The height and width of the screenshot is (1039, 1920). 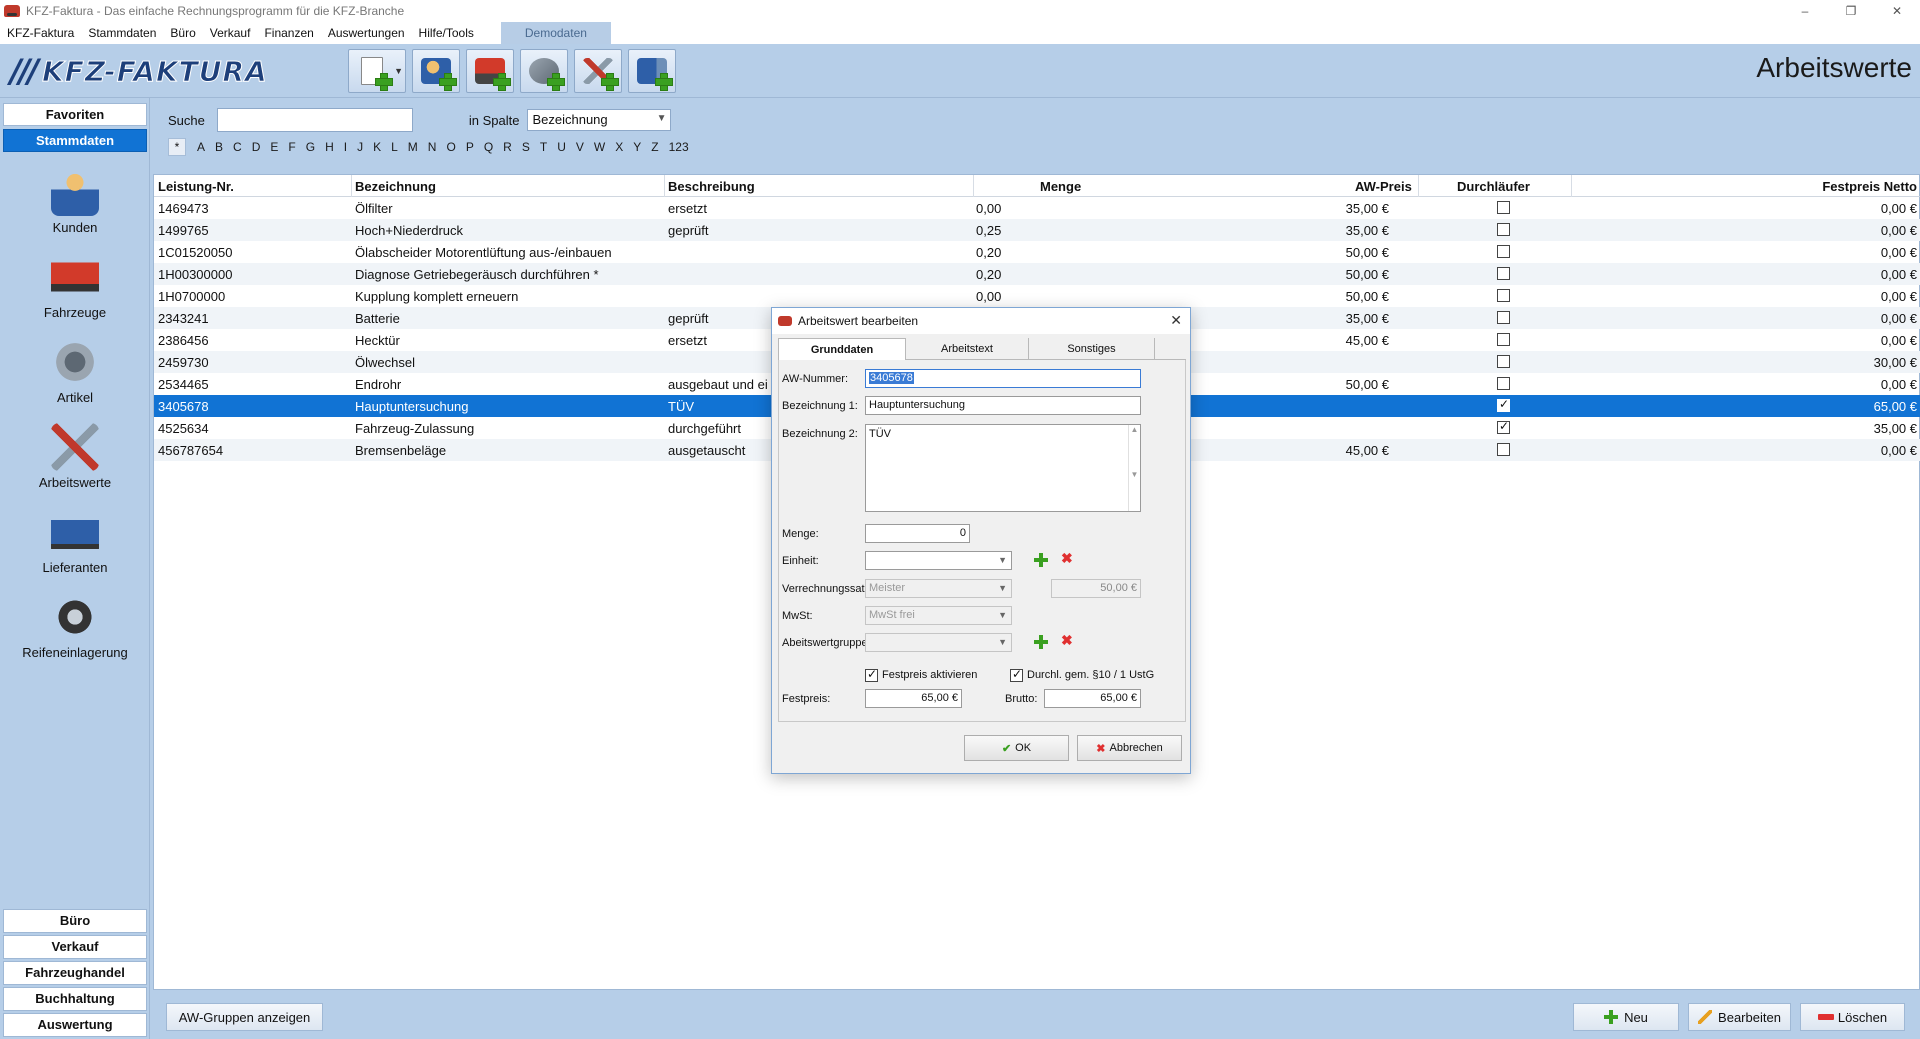 What do you see at coordinates (1739, 1017) in the screenshot?
I see `edit-button: Bearbeiten` at bounding box center [1739, 1017].